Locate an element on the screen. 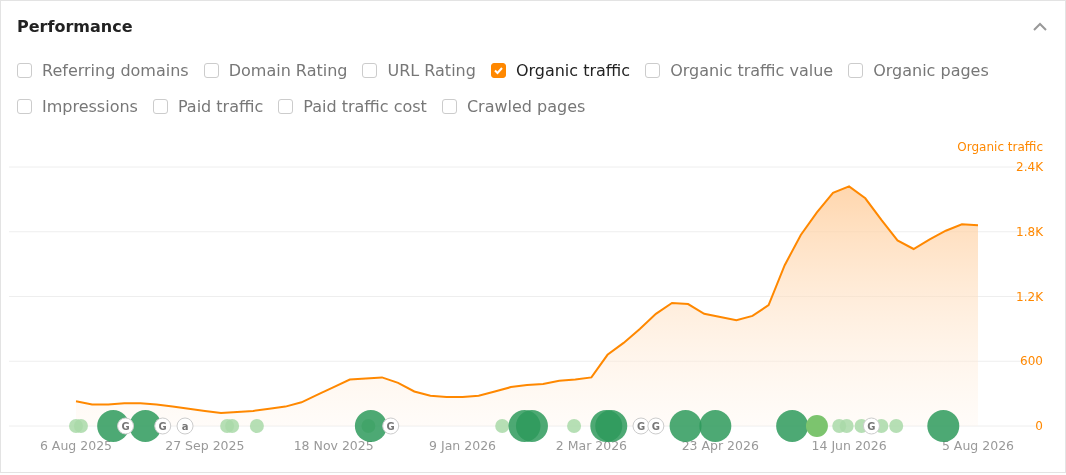 This screenshot has height=475, width=1066. checkbox-label: Organic pages is located at coordinates (931, 70).